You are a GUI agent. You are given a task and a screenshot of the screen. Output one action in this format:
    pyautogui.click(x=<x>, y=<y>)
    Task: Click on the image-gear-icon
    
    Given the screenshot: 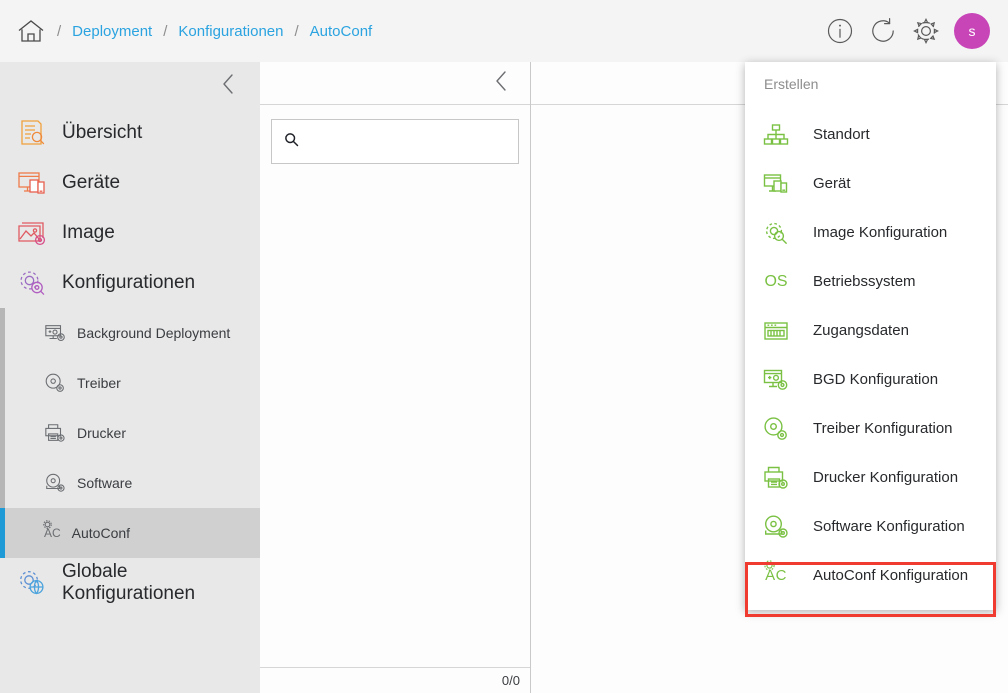 What is the action you would take?
    pyautogui.click(x=32, y=233)
    